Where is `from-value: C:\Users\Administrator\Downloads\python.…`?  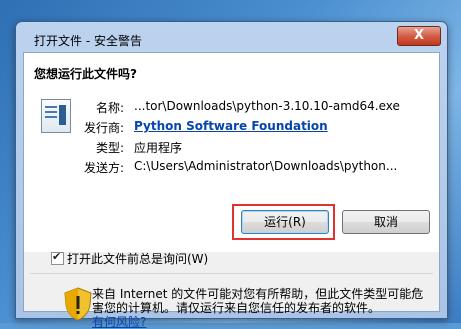 from-value: C:\Users\Administrator\Downloads\python.… is located at coordinates (266, 166).